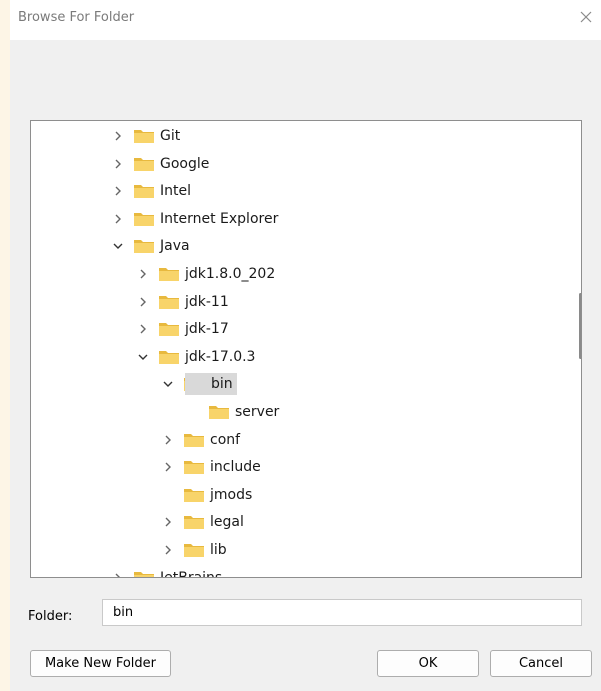 This screenshot has width=601, height=691. What do you see at coordinates (301, 191) in the screenshot?
I see `tree-item: Intel` at bounding box center [301, 191].